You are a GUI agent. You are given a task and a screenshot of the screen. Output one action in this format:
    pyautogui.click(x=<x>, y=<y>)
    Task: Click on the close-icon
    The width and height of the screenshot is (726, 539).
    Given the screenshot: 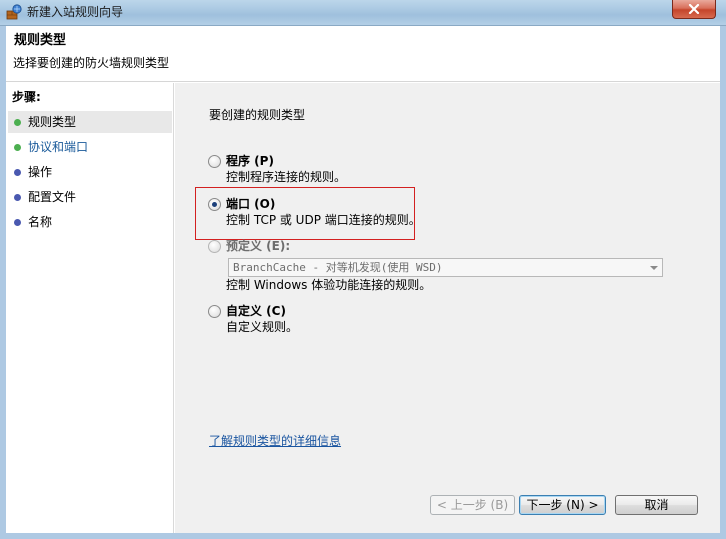 What is the action you would take?
    pyautogui.click(x=694, y=9)
    